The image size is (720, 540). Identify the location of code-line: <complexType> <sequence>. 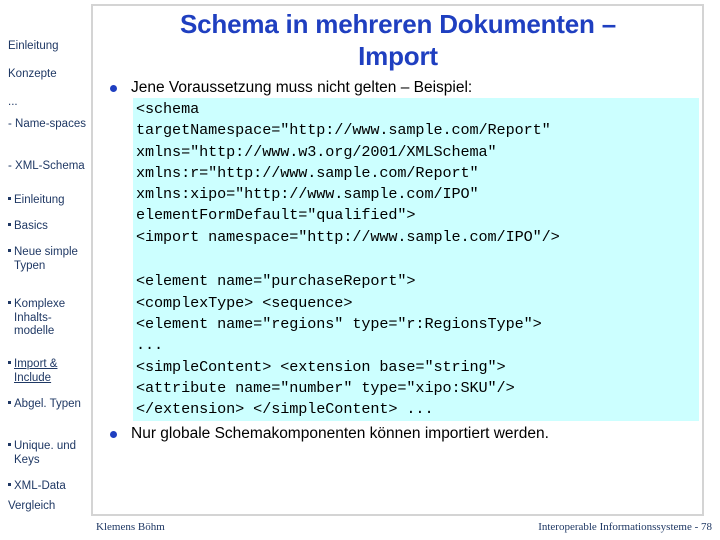
(244, 302).